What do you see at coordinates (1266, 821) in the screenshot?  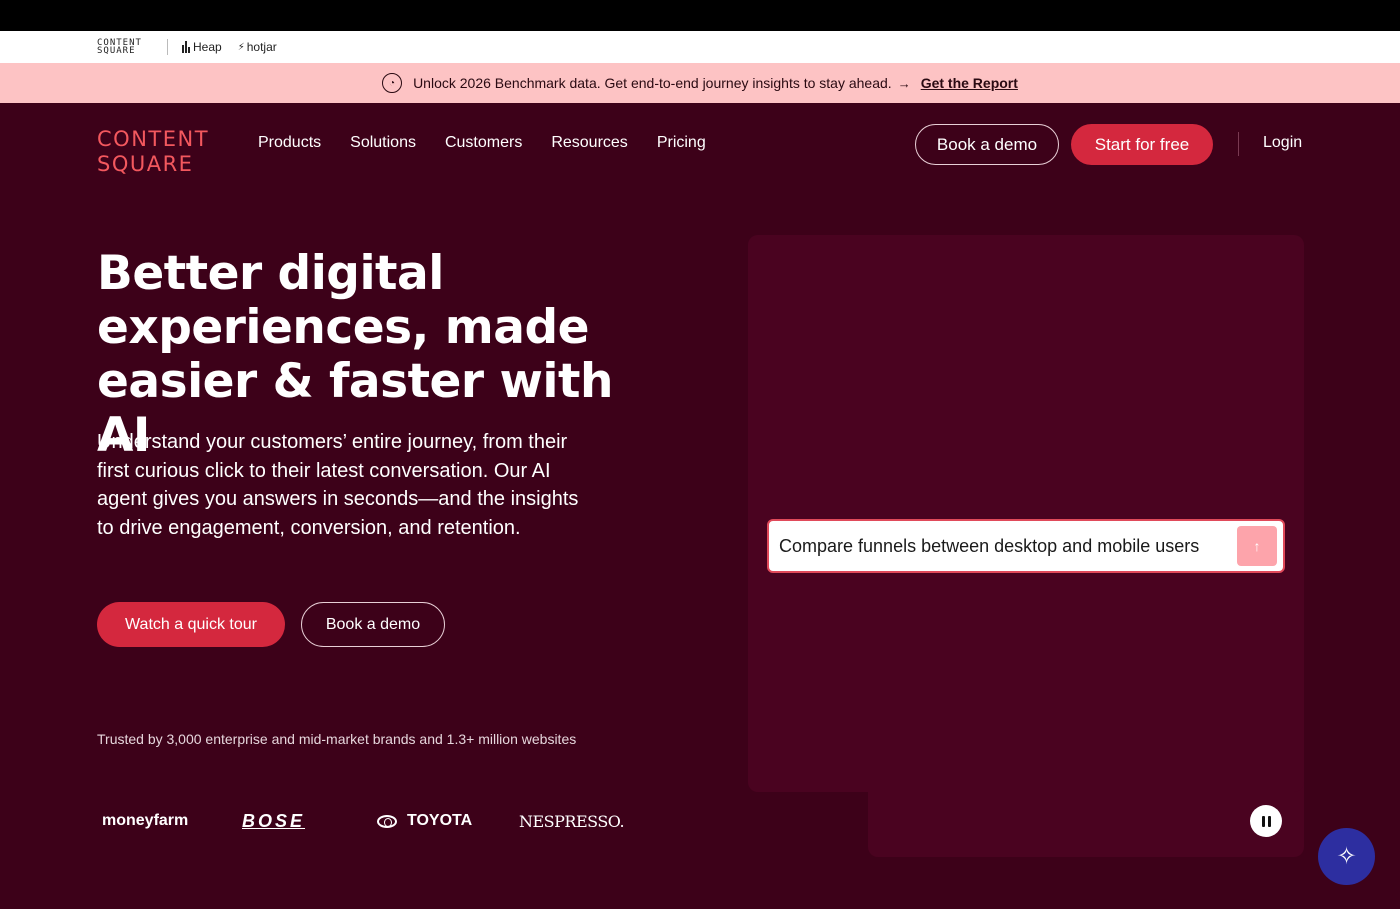 I see `pause-icon` at bounding box center [1266, 821].